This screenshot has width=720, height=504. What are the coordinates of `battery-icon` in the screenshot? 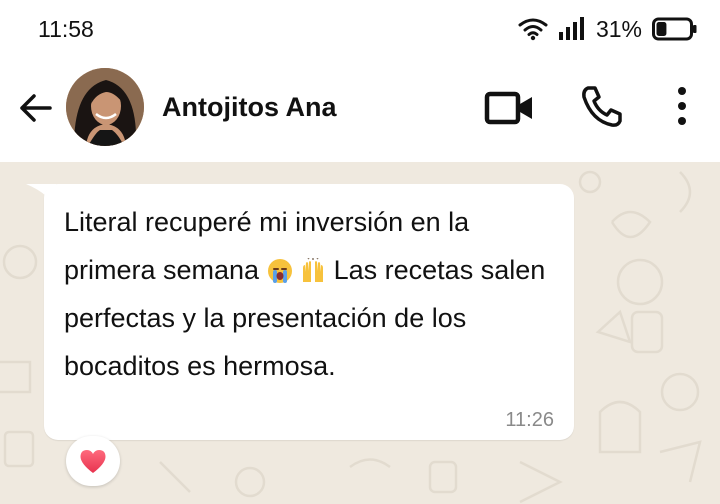 It's located at (674, 29).